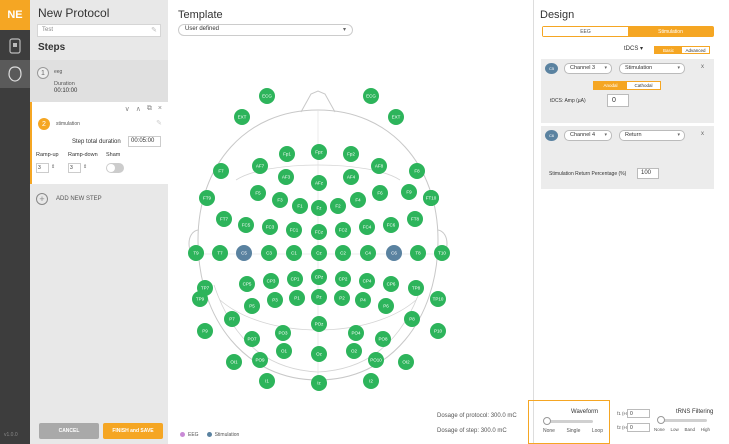 The width and height of the screenshot is (729, 444). Describe the element at coordinates (668, 50) in the screenshot. I see `tab-basic: Basic` at that location.